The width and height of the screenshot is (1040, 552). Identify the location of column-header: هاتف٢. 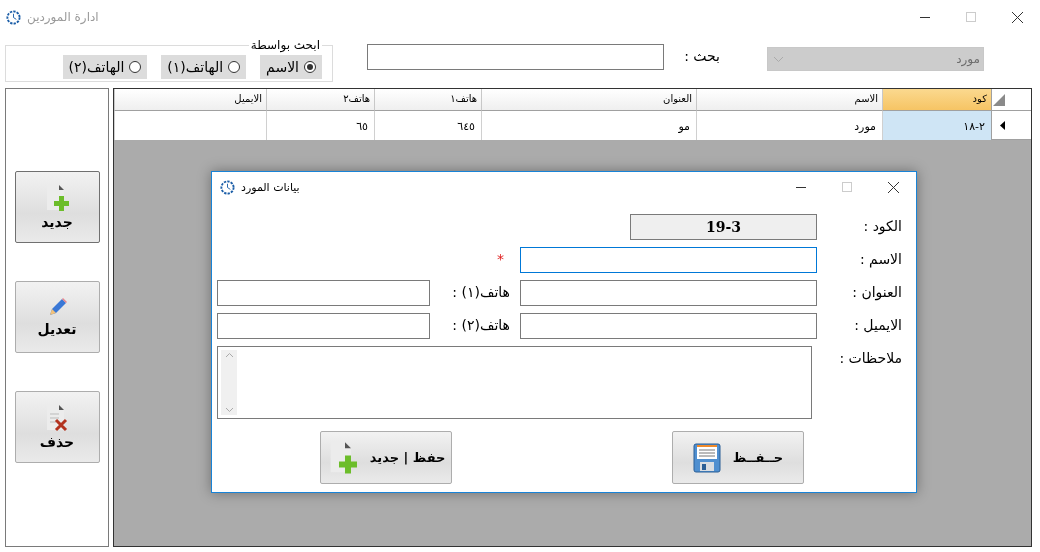
(320, 100).